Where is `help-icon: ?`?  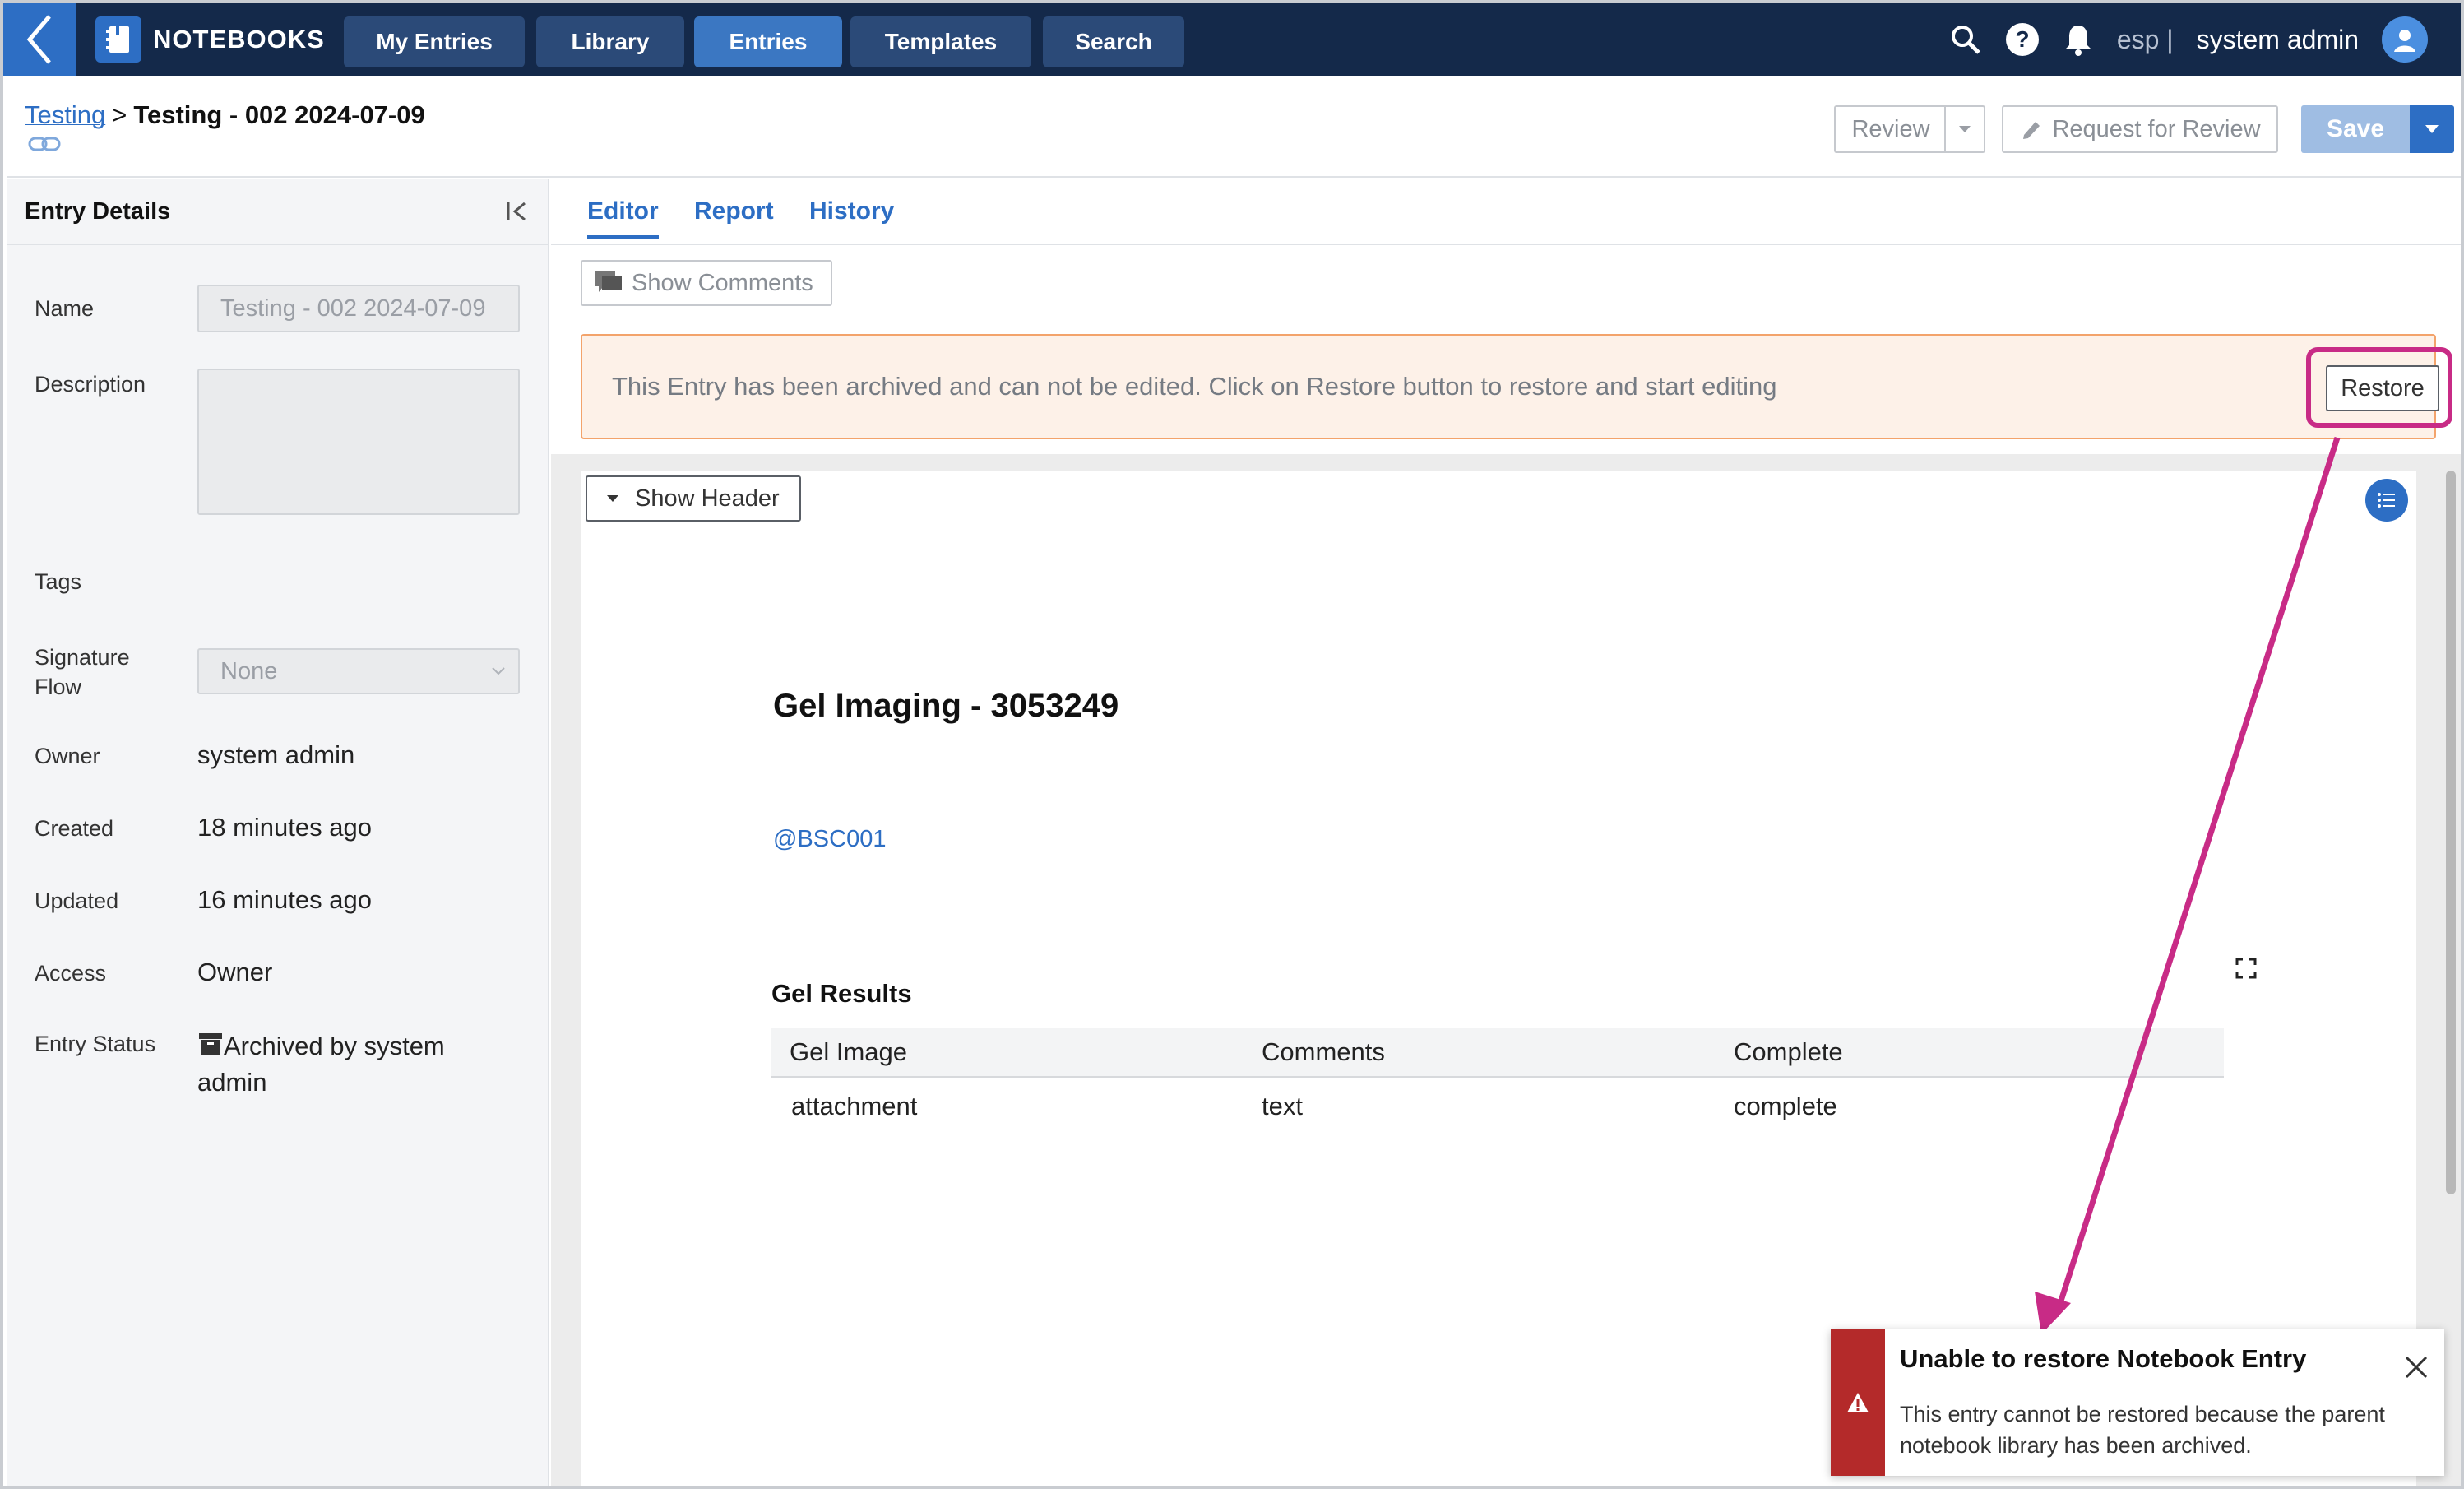 help-icon: ? is located at coordinates (2022, 39).